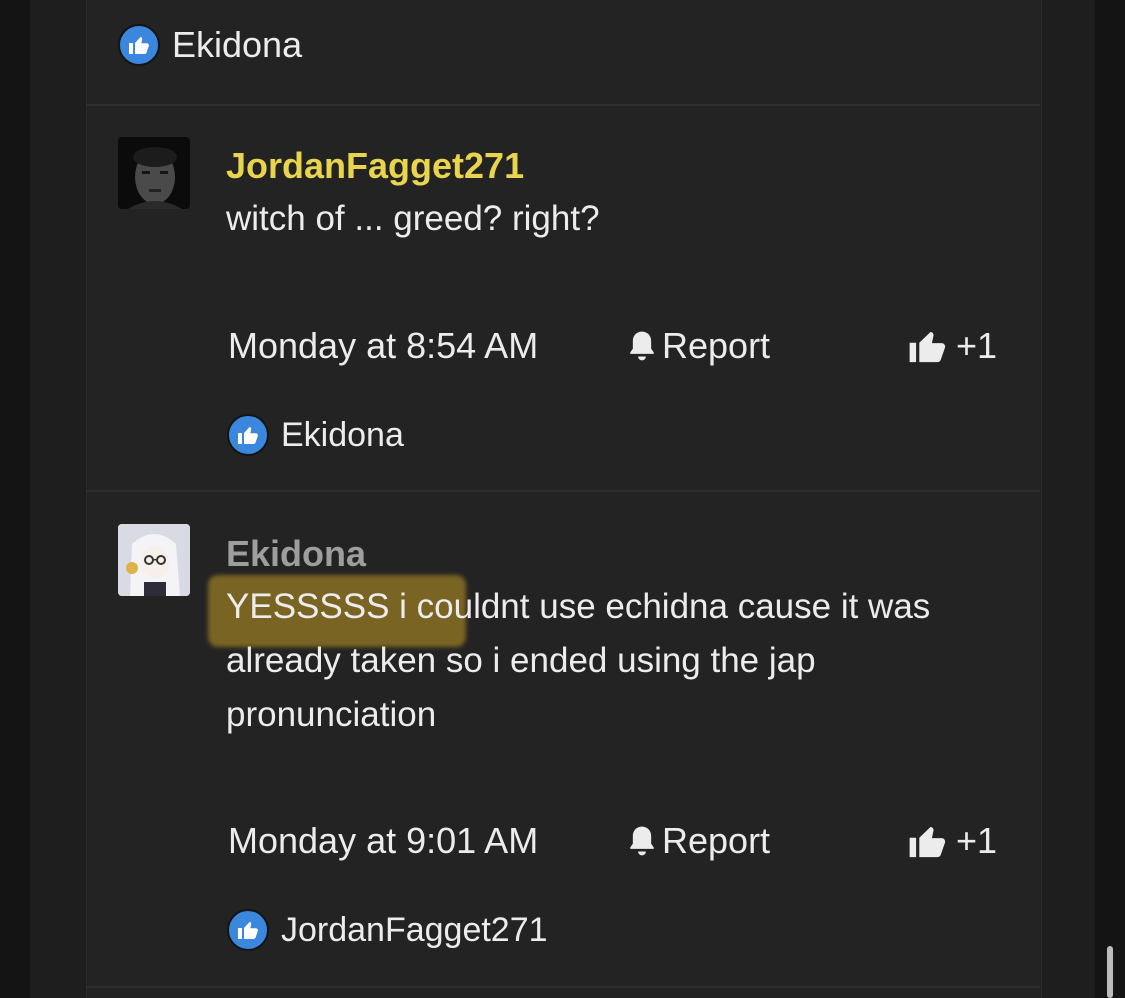  What do you see at coordinates (375, 166) in the screenshot?
I see `post-username: JordanFagget271` at bounding box center [375, 166].